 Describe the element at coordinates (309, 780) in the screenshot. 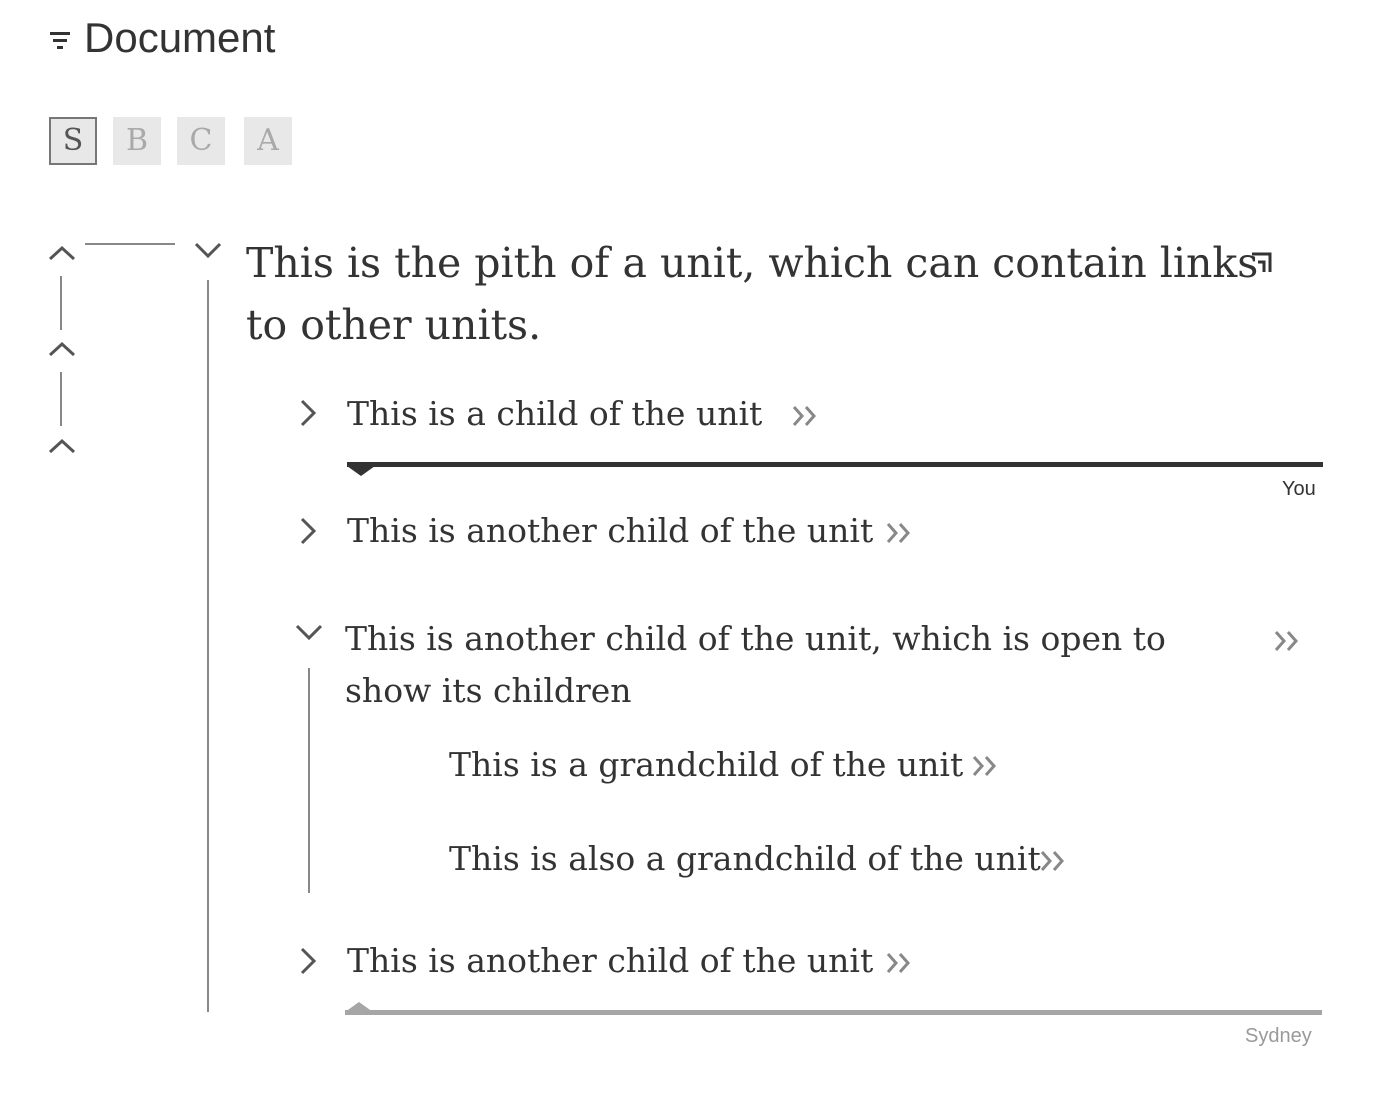

I see `child-children-rail` at that location.